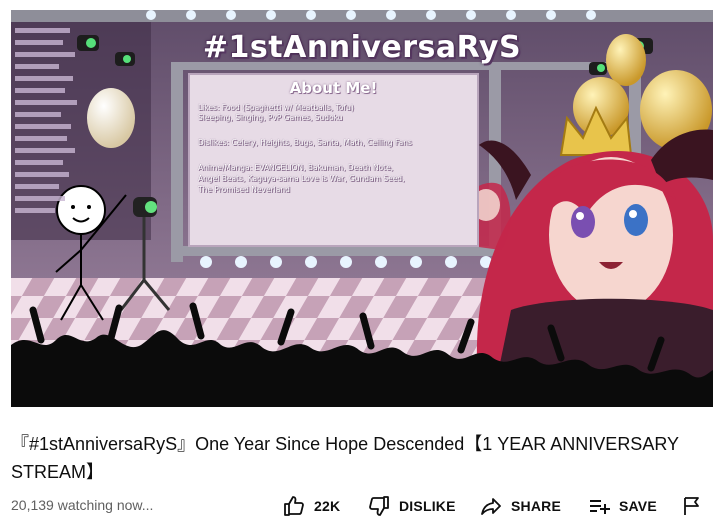 The image size is (723, 525). Describe the element at coordinates (638, 506) in the screenshot. I see `save-label: SAVE` at that location.